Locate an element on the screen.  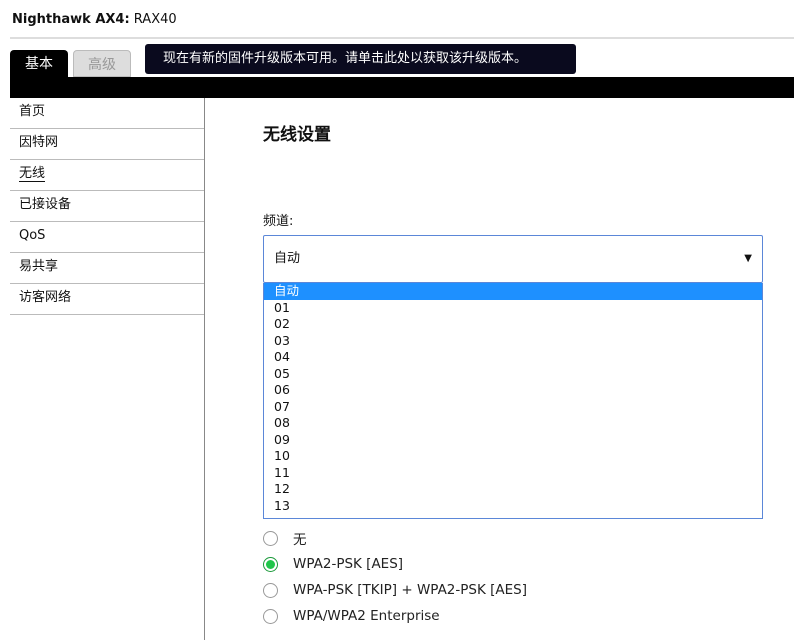
channel-option: 09 is located at coordinates (513, 440).